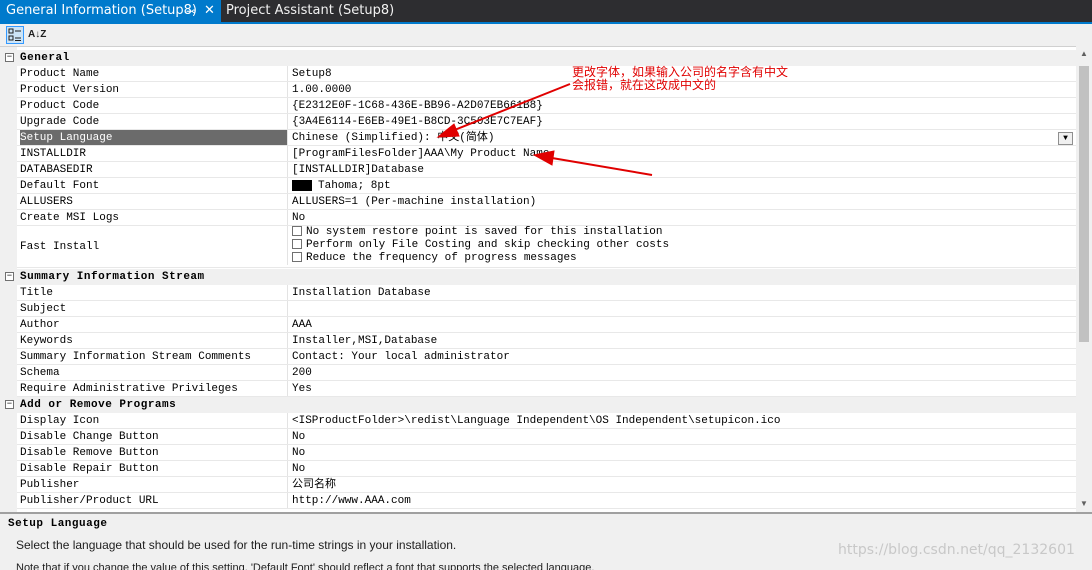 The width and height of the screenshot is (1092, 570). What do you see at coordinates (503, 110) in the screenshot?
I see `arrow-to-setup-language` at bounding box center [503, 110].